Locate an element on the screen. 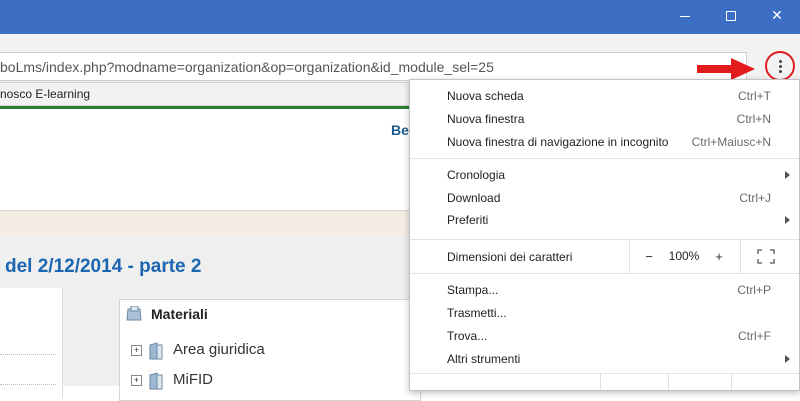  maximize-icon is located at coordinates (731, 16).